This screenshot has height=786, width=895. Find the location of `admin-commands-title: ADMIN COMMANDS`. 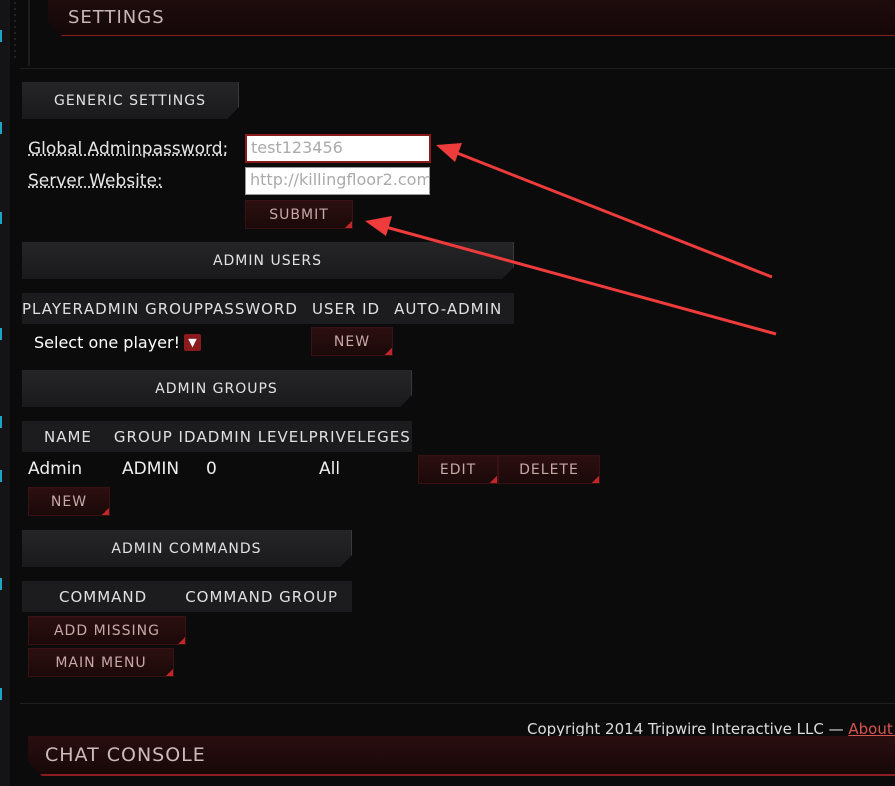

admin-commands-title: ADMIN COMMANDS is located at coordinates (187, 548).